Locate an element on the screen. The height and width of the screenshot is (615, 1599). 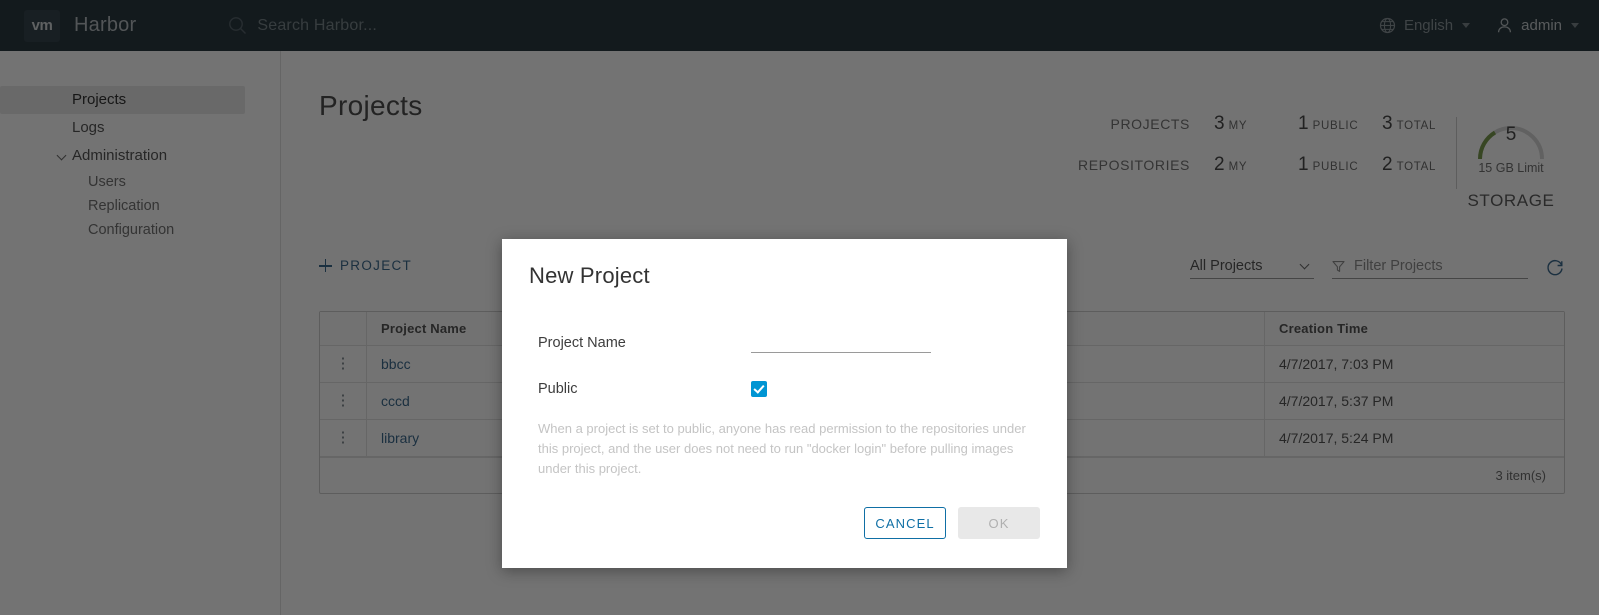
public-label: Public is located at coordinates (558, 389).